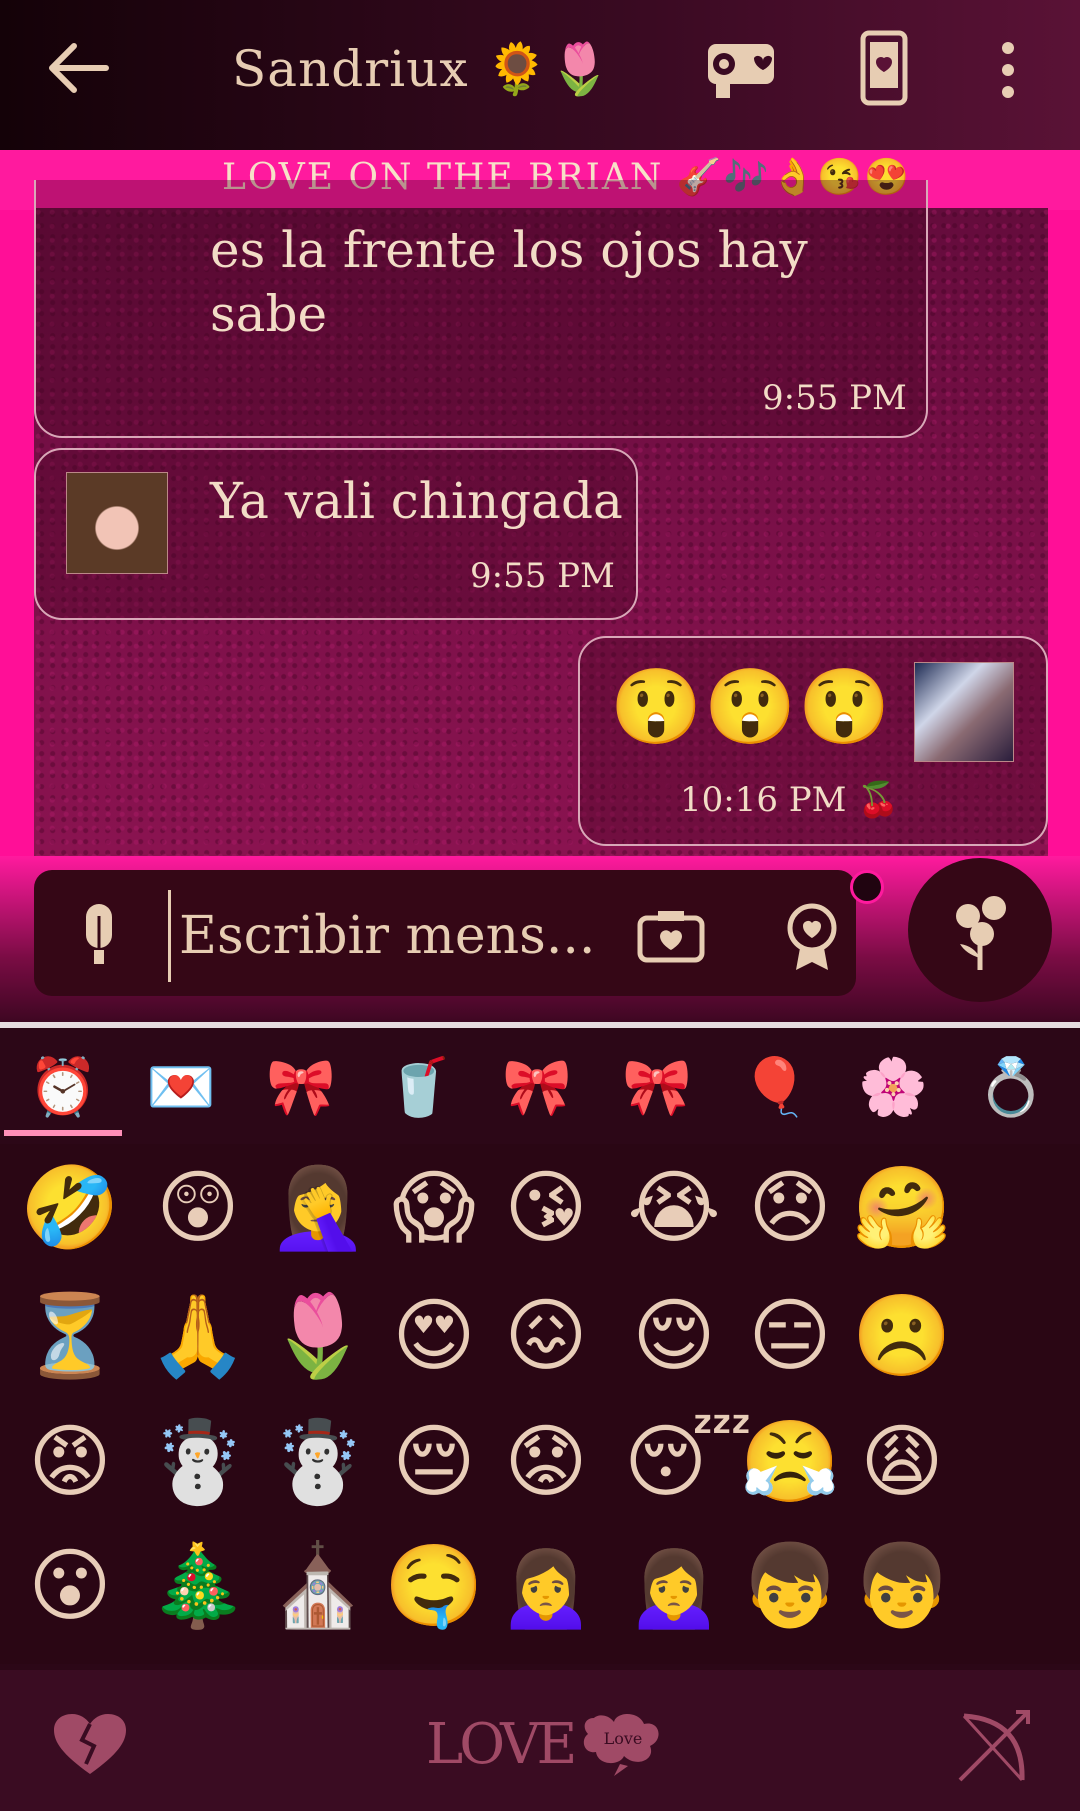 The height and width of the screenshot is (1811, 1080). I want to click on emoji-key: 😔, so click(434, 1462).